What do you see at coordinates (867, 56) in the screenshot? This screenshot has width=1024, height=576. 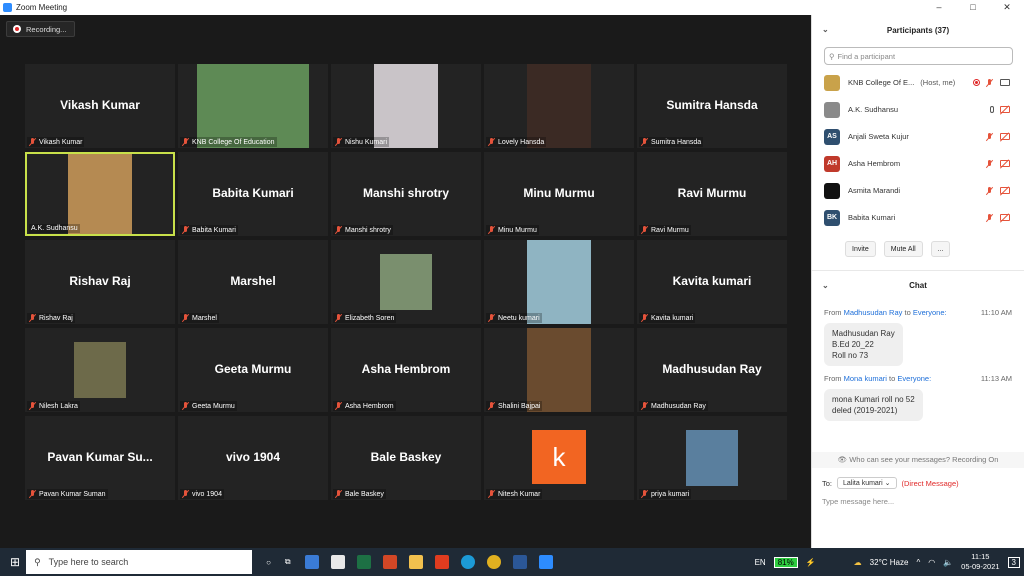 I see `participant-search-input: Find a participant` at bounding box center [867, 56].